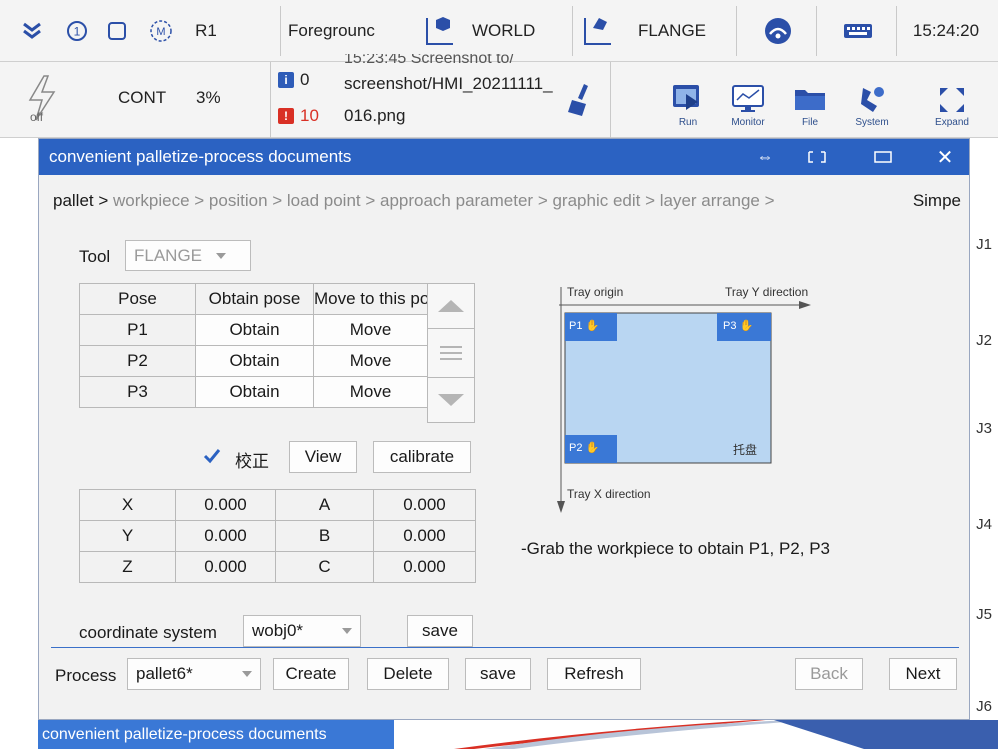 The height and width of the screenshot is (749, 998). Describe the element at coordinates (517, 31) in the screenshot. I see `coord-frame-label: WORLD` at that location.